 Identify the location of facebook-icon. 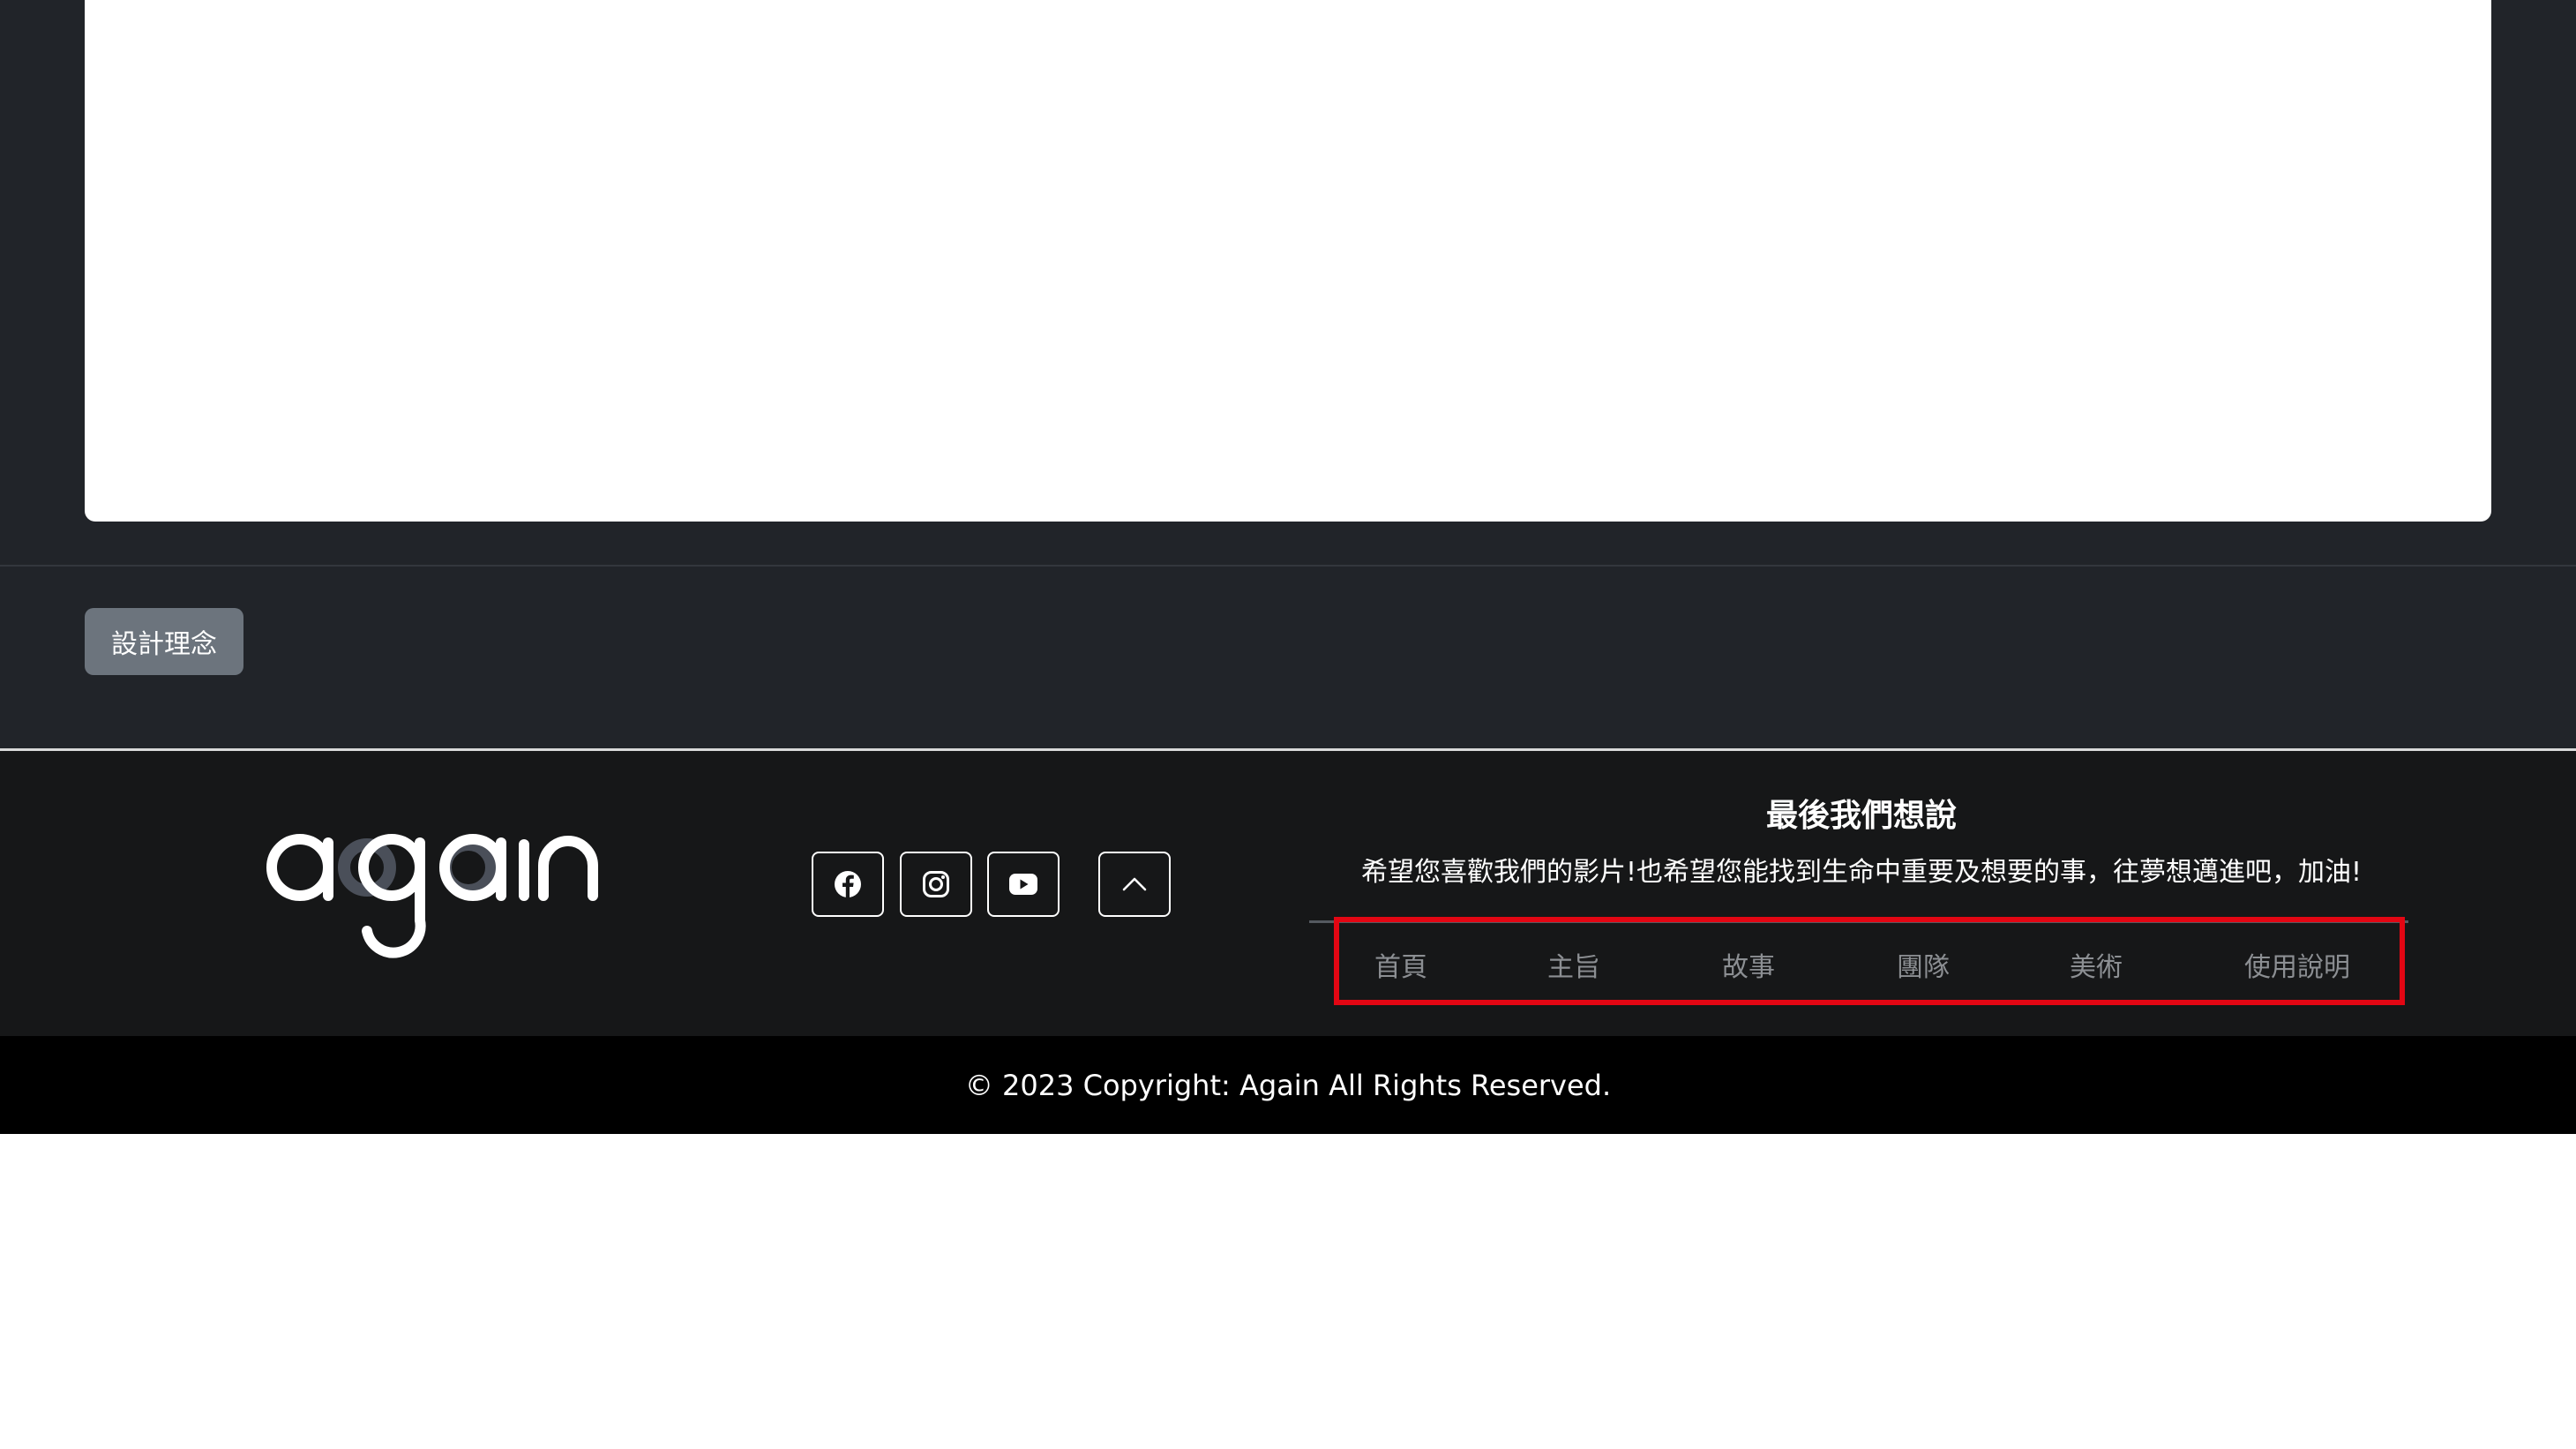
(848, 884).